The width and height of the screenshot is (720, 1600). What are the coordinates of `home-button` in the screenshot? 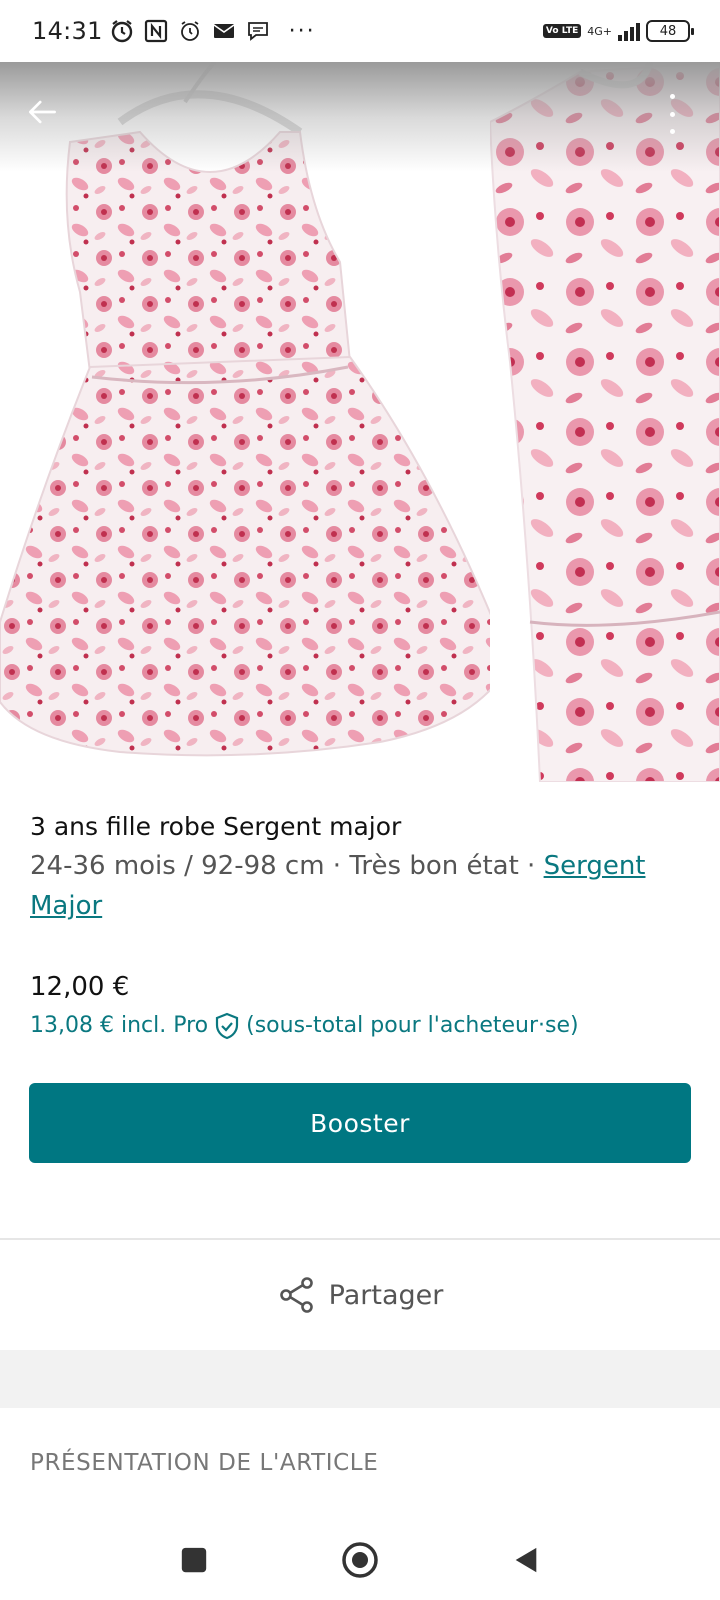 It's located at (360, 1560).